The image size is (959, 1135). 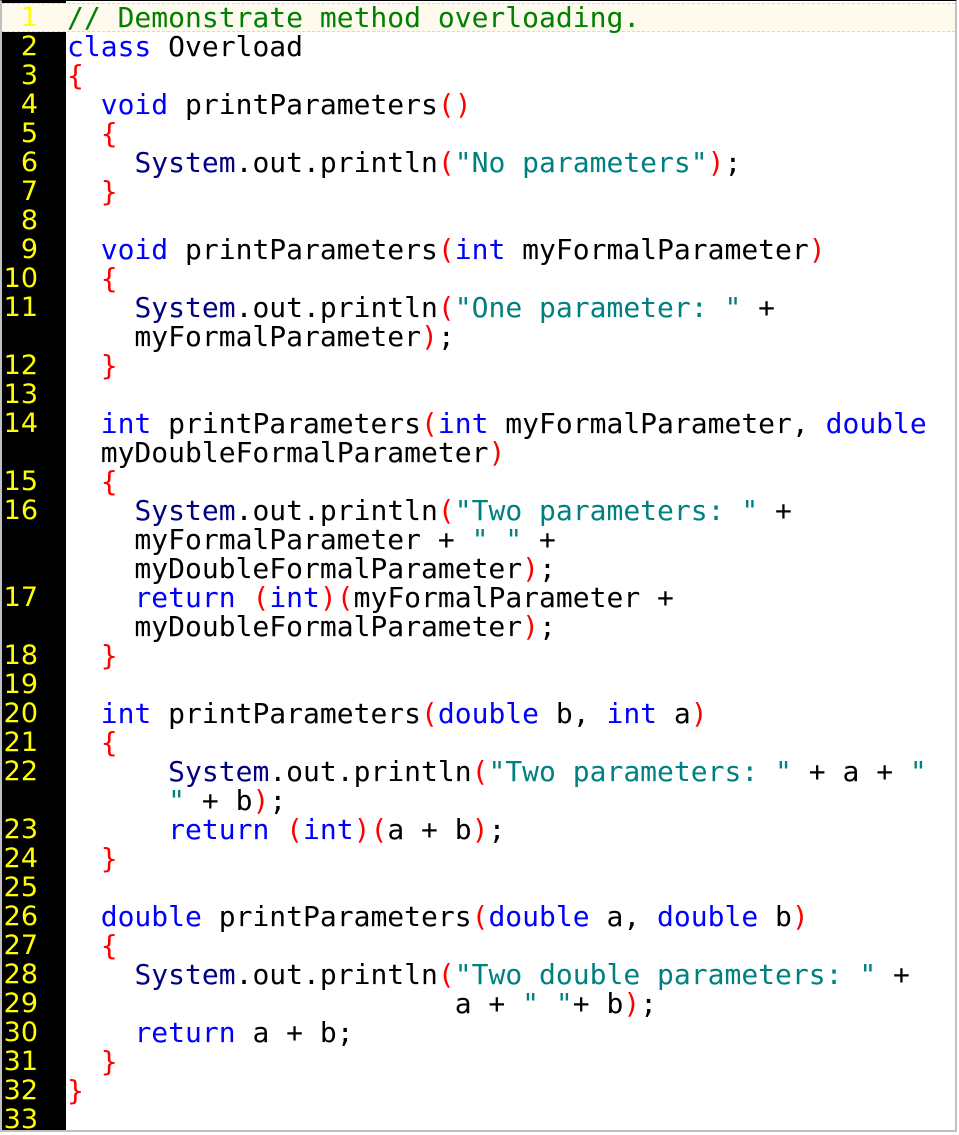 I want to click on code-line: 33, so click(x=478, y=1119).